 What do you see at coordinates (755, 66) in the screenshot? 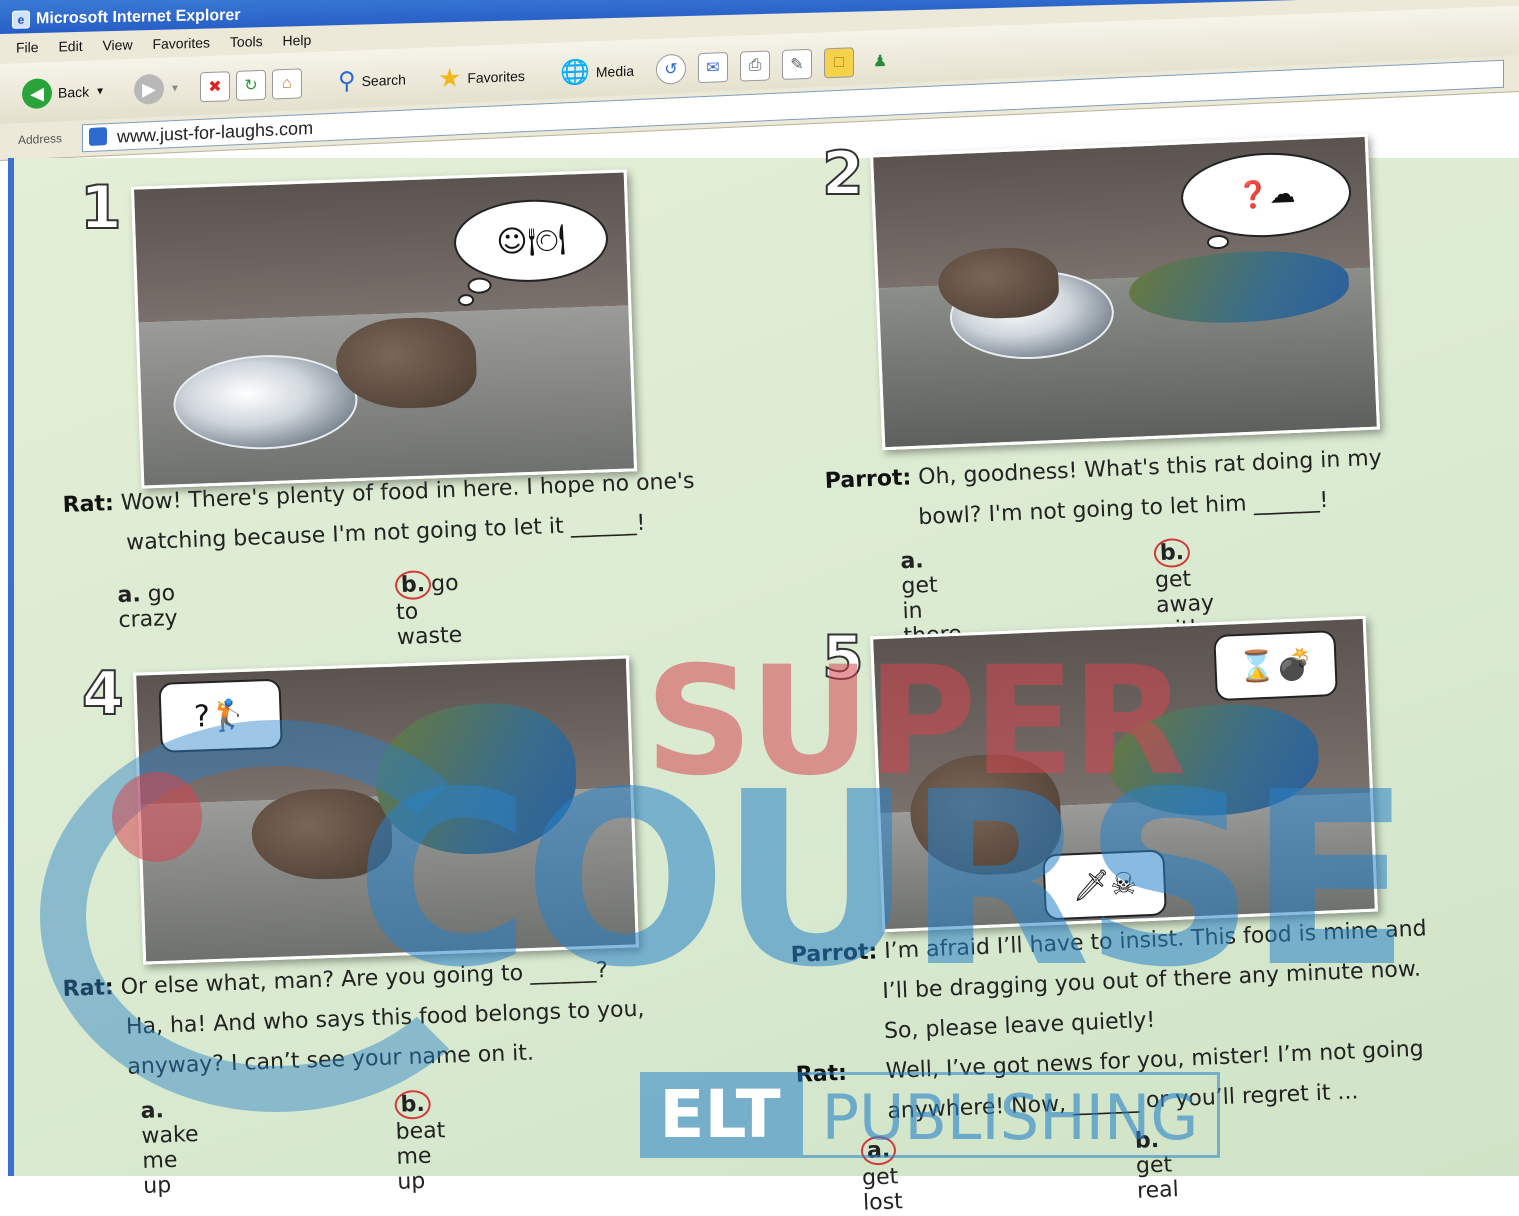
I see `print-icon: ⎙` at bounding box center [755, 66].